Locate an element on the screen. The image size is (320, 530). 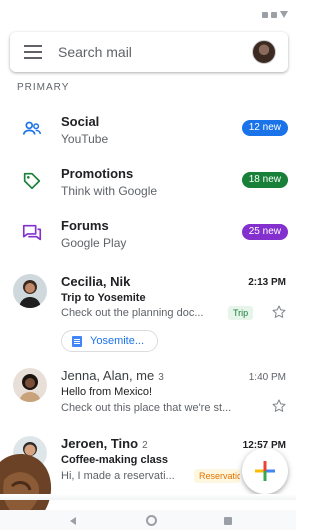
status-icons is located at coordinates (275, 14).